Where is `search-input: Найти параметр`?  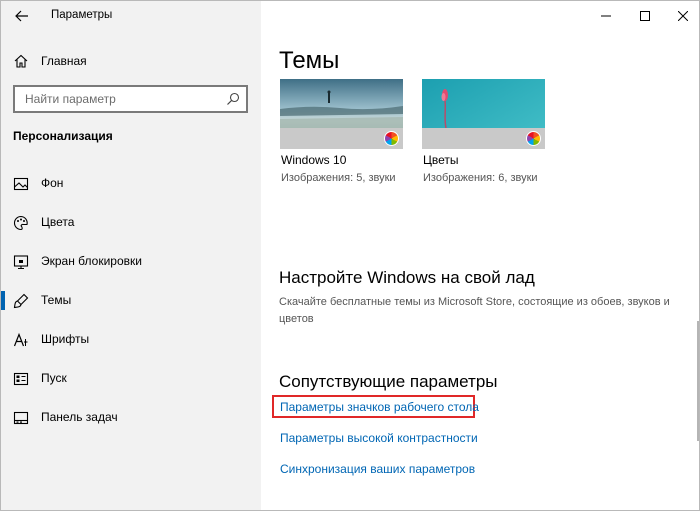
search-input: Найти параметр is located at coordinates (130, 99).